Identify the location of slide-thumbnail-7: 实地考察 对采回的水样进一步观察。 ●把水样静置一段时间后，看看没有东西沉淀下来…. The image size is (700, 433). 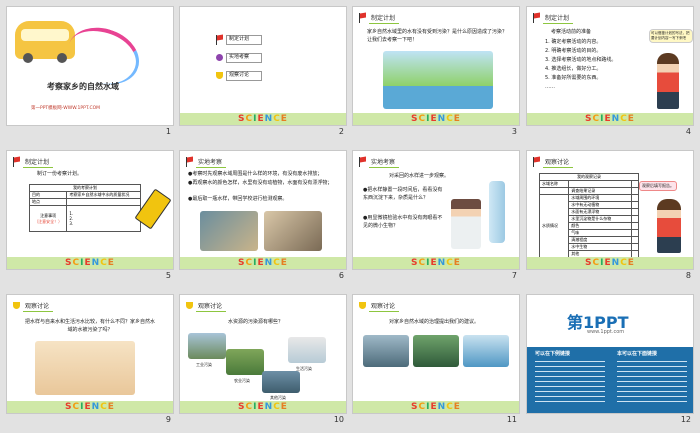
(436, 216).